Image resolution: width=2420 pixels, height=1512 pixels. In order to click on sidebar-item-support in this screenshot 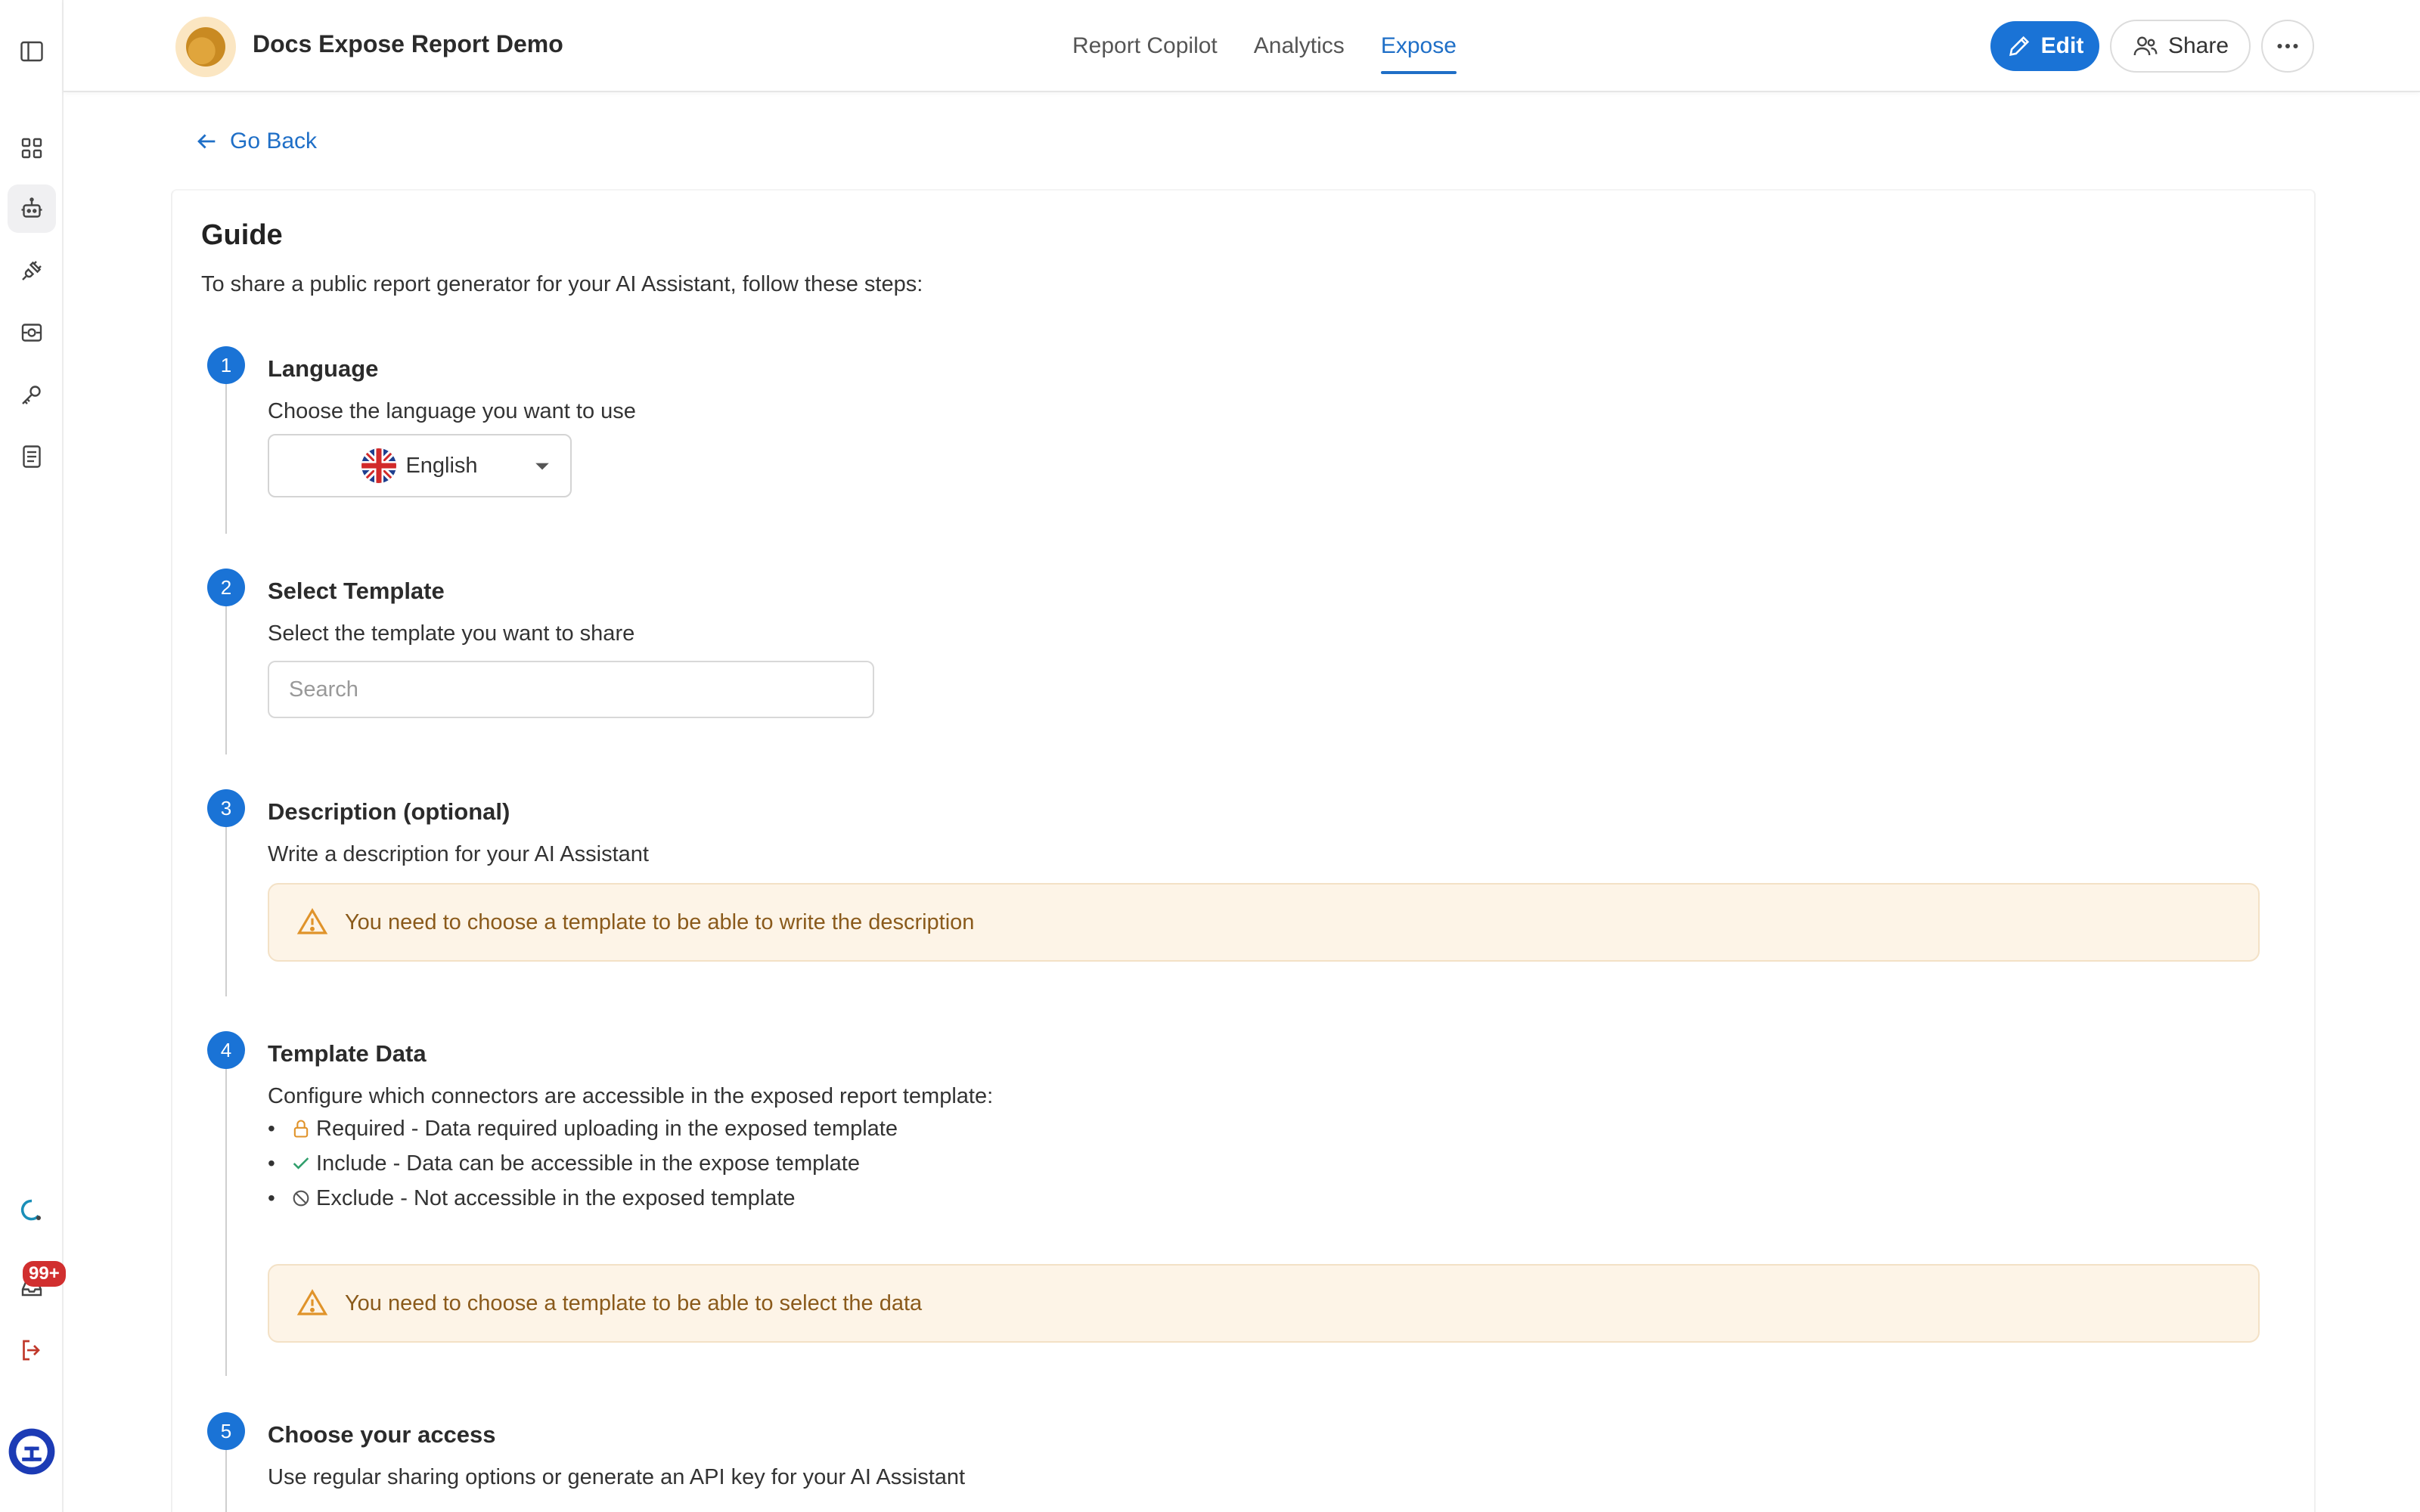, I will do `click(32, 1211)`.